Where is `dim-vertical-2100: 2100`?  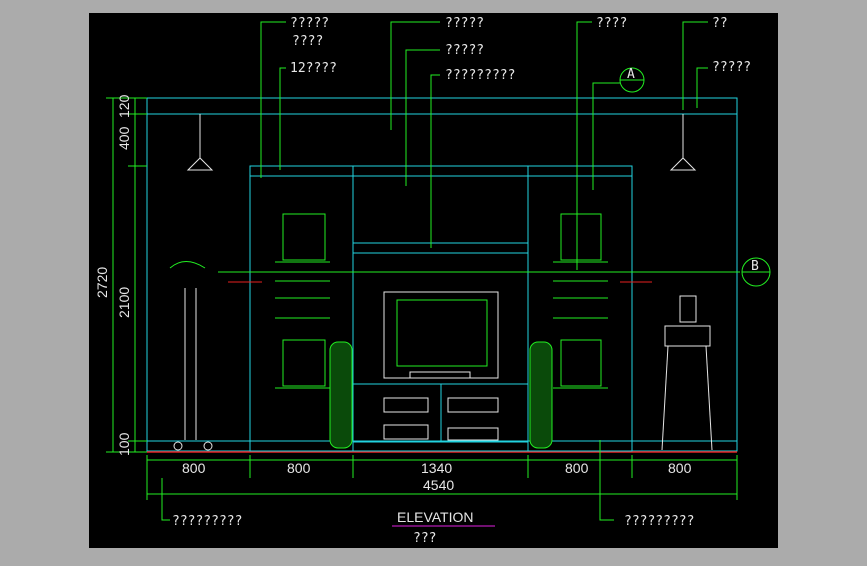
dim-vertical-2100: 2100 is located at coordinates (124, 302).